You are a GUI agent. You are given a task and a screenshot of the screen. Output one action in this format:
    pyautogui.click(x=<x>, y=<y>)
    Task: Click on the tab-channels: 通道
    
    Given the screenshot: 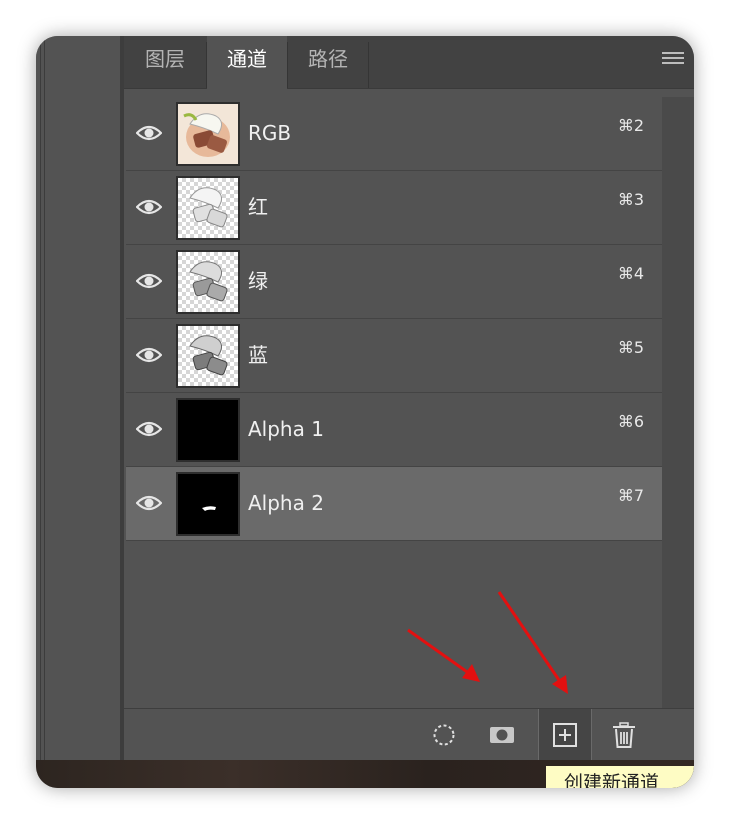 What is the action you would take?
    pyautogui.click(x=247, y=62)
    